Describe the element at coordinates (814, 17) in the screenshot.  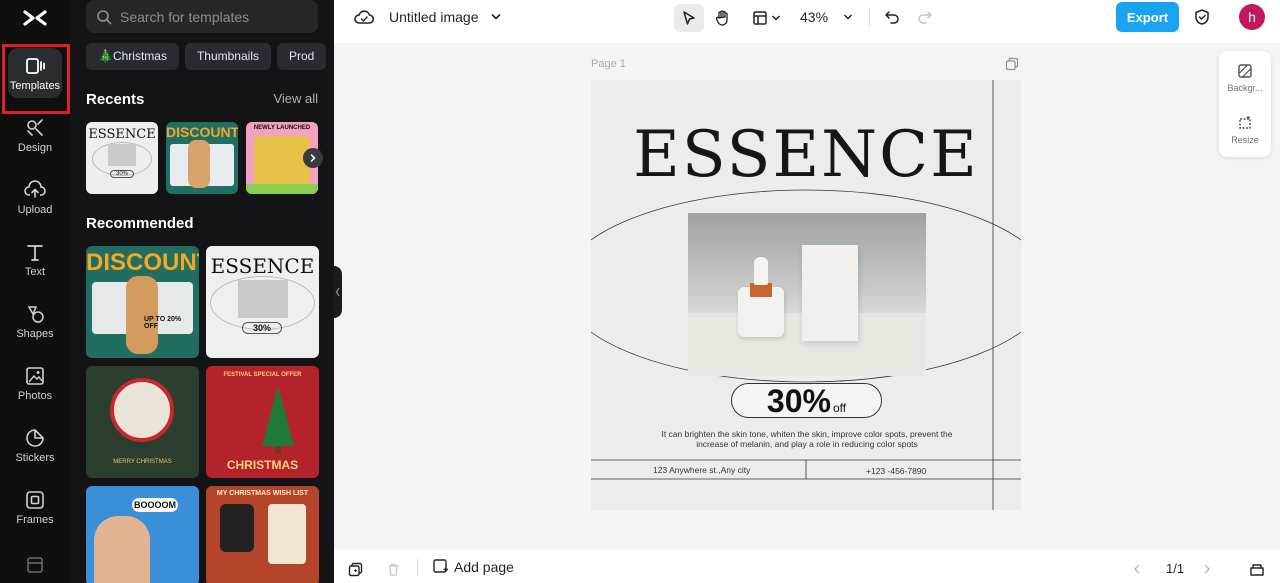
I see `zoom-level: 43%` at that location.